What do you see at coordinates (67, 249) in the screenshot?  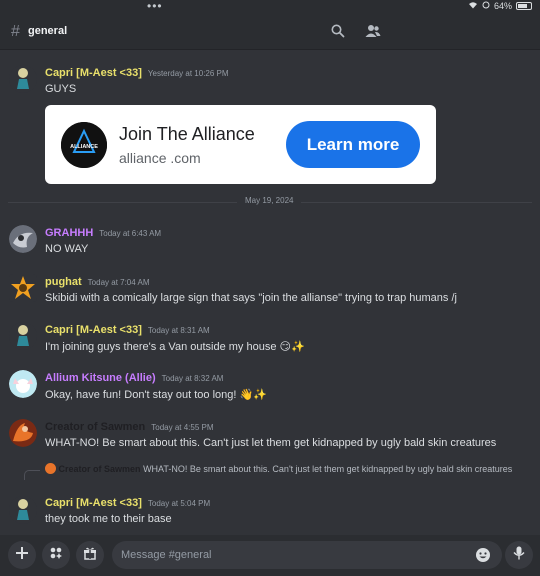 I see `message-text: NO WAY` at bounding box center [67, 249].